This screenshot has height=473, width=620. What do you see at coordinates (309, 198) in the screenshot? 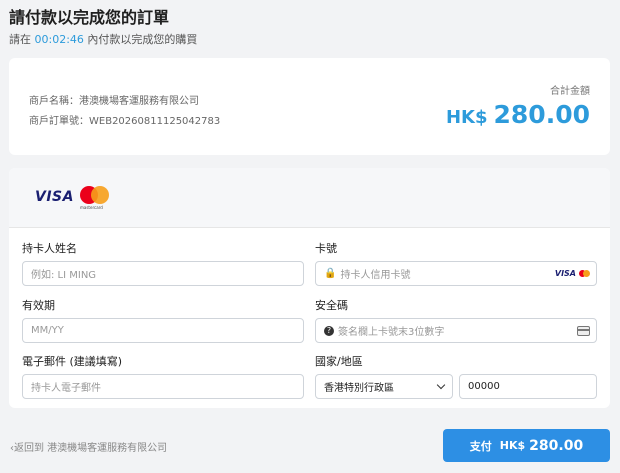
I see `card-brands-row: VISA mastercard` at bounding box center [309, 198].